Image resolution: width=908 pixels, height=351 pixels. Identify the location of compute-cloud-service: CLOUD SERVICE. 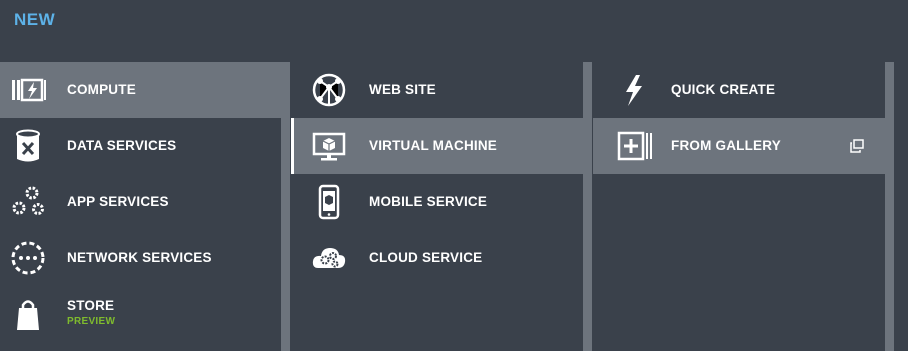
(437, 258).